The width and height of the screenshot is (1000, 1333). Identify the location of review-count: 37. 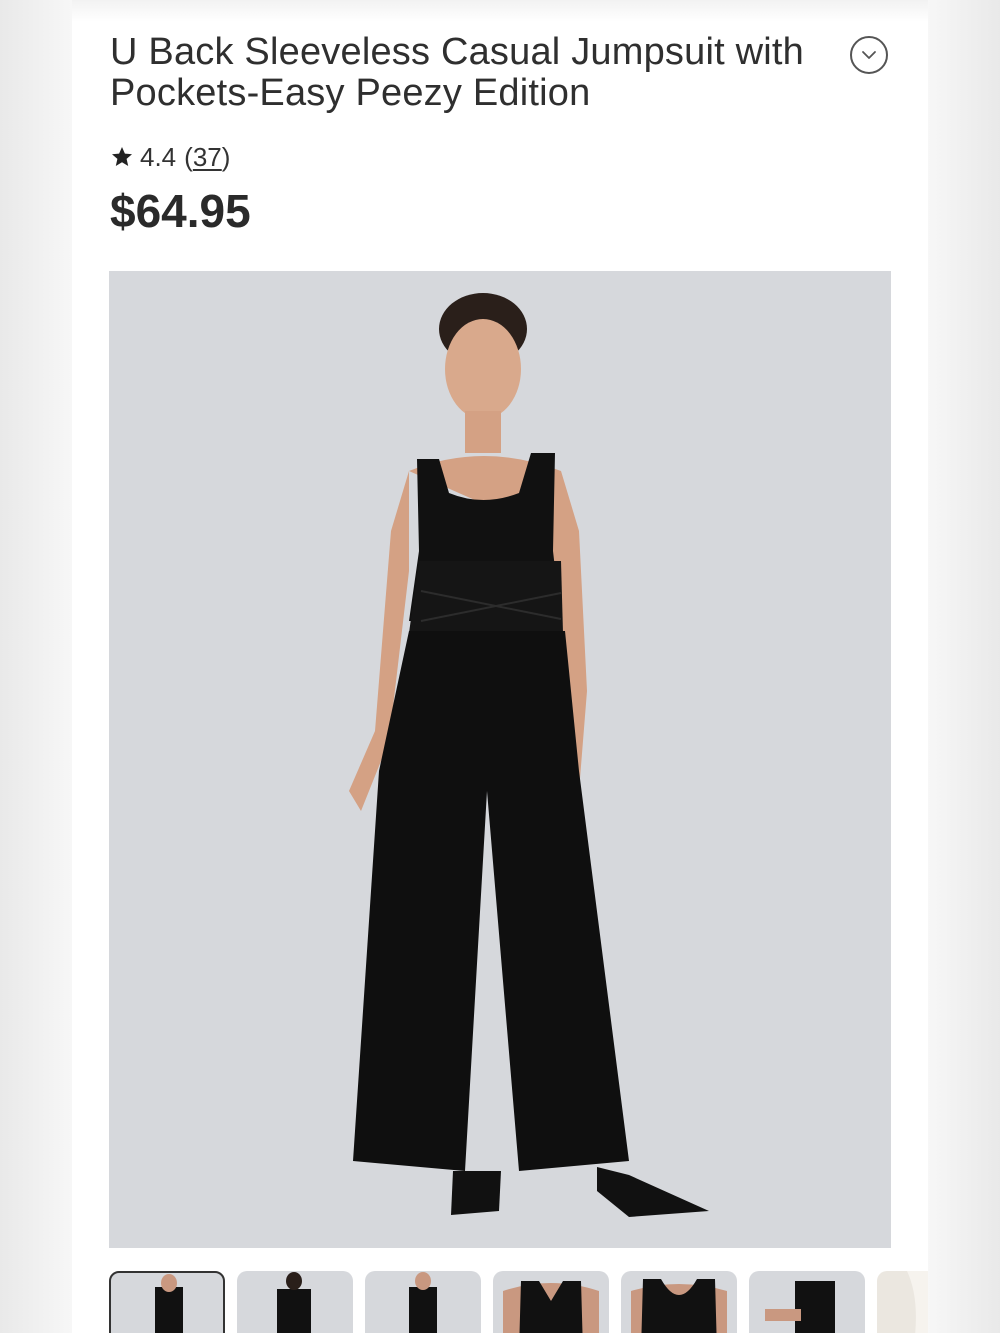
(207, 157).